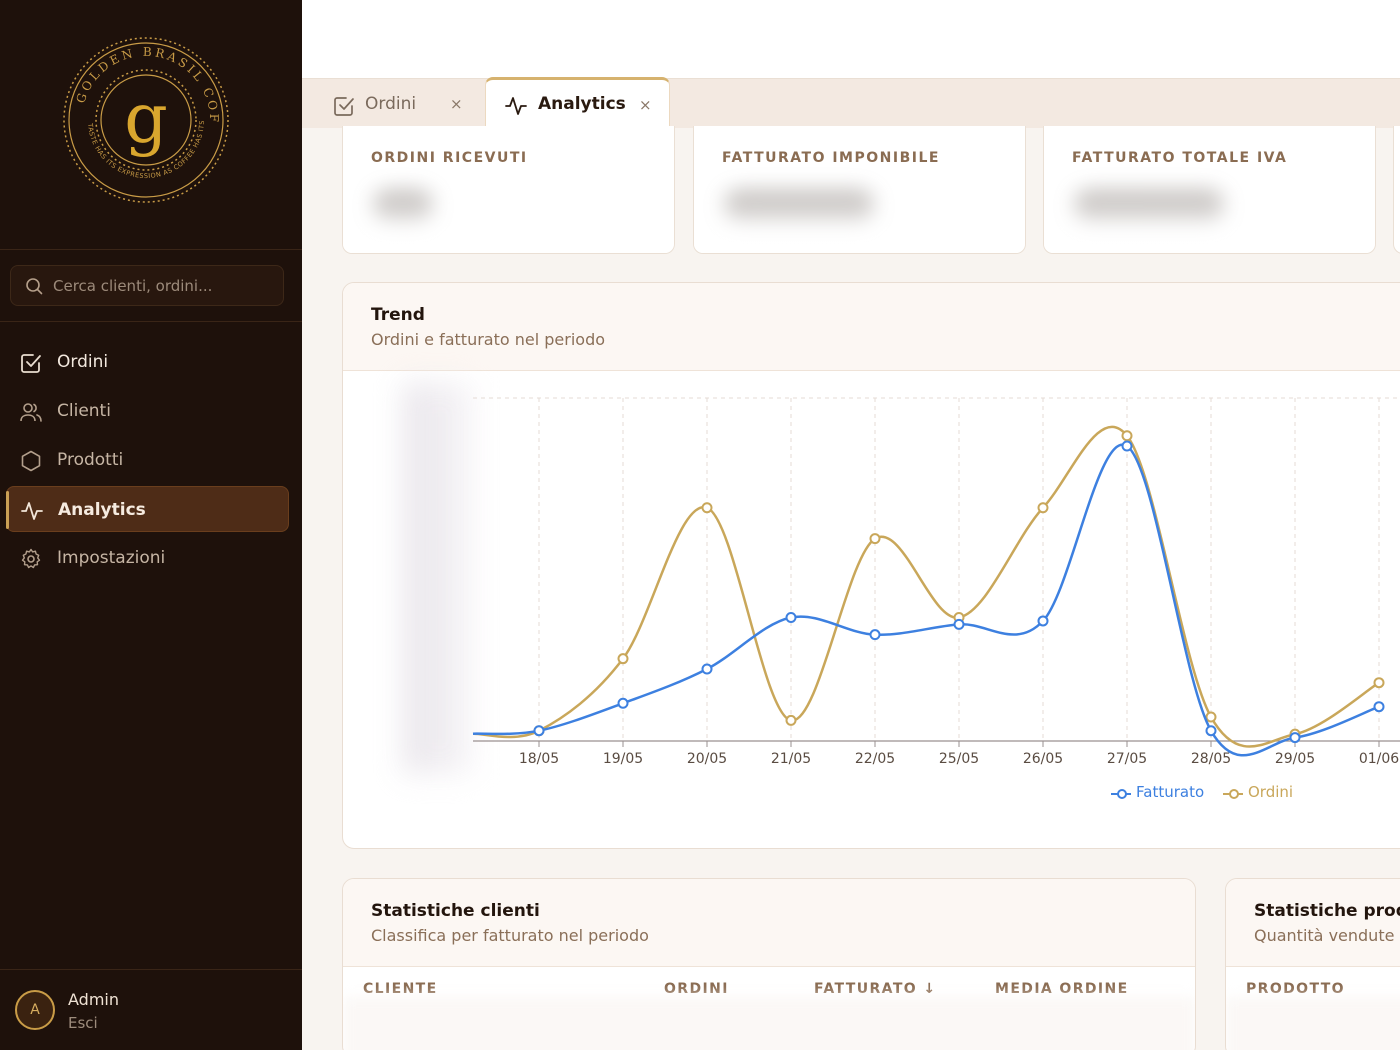  Describe the element at coordinates (866, 989) in the screenshot. I see `column-header-label: FATTURATO` at that location.